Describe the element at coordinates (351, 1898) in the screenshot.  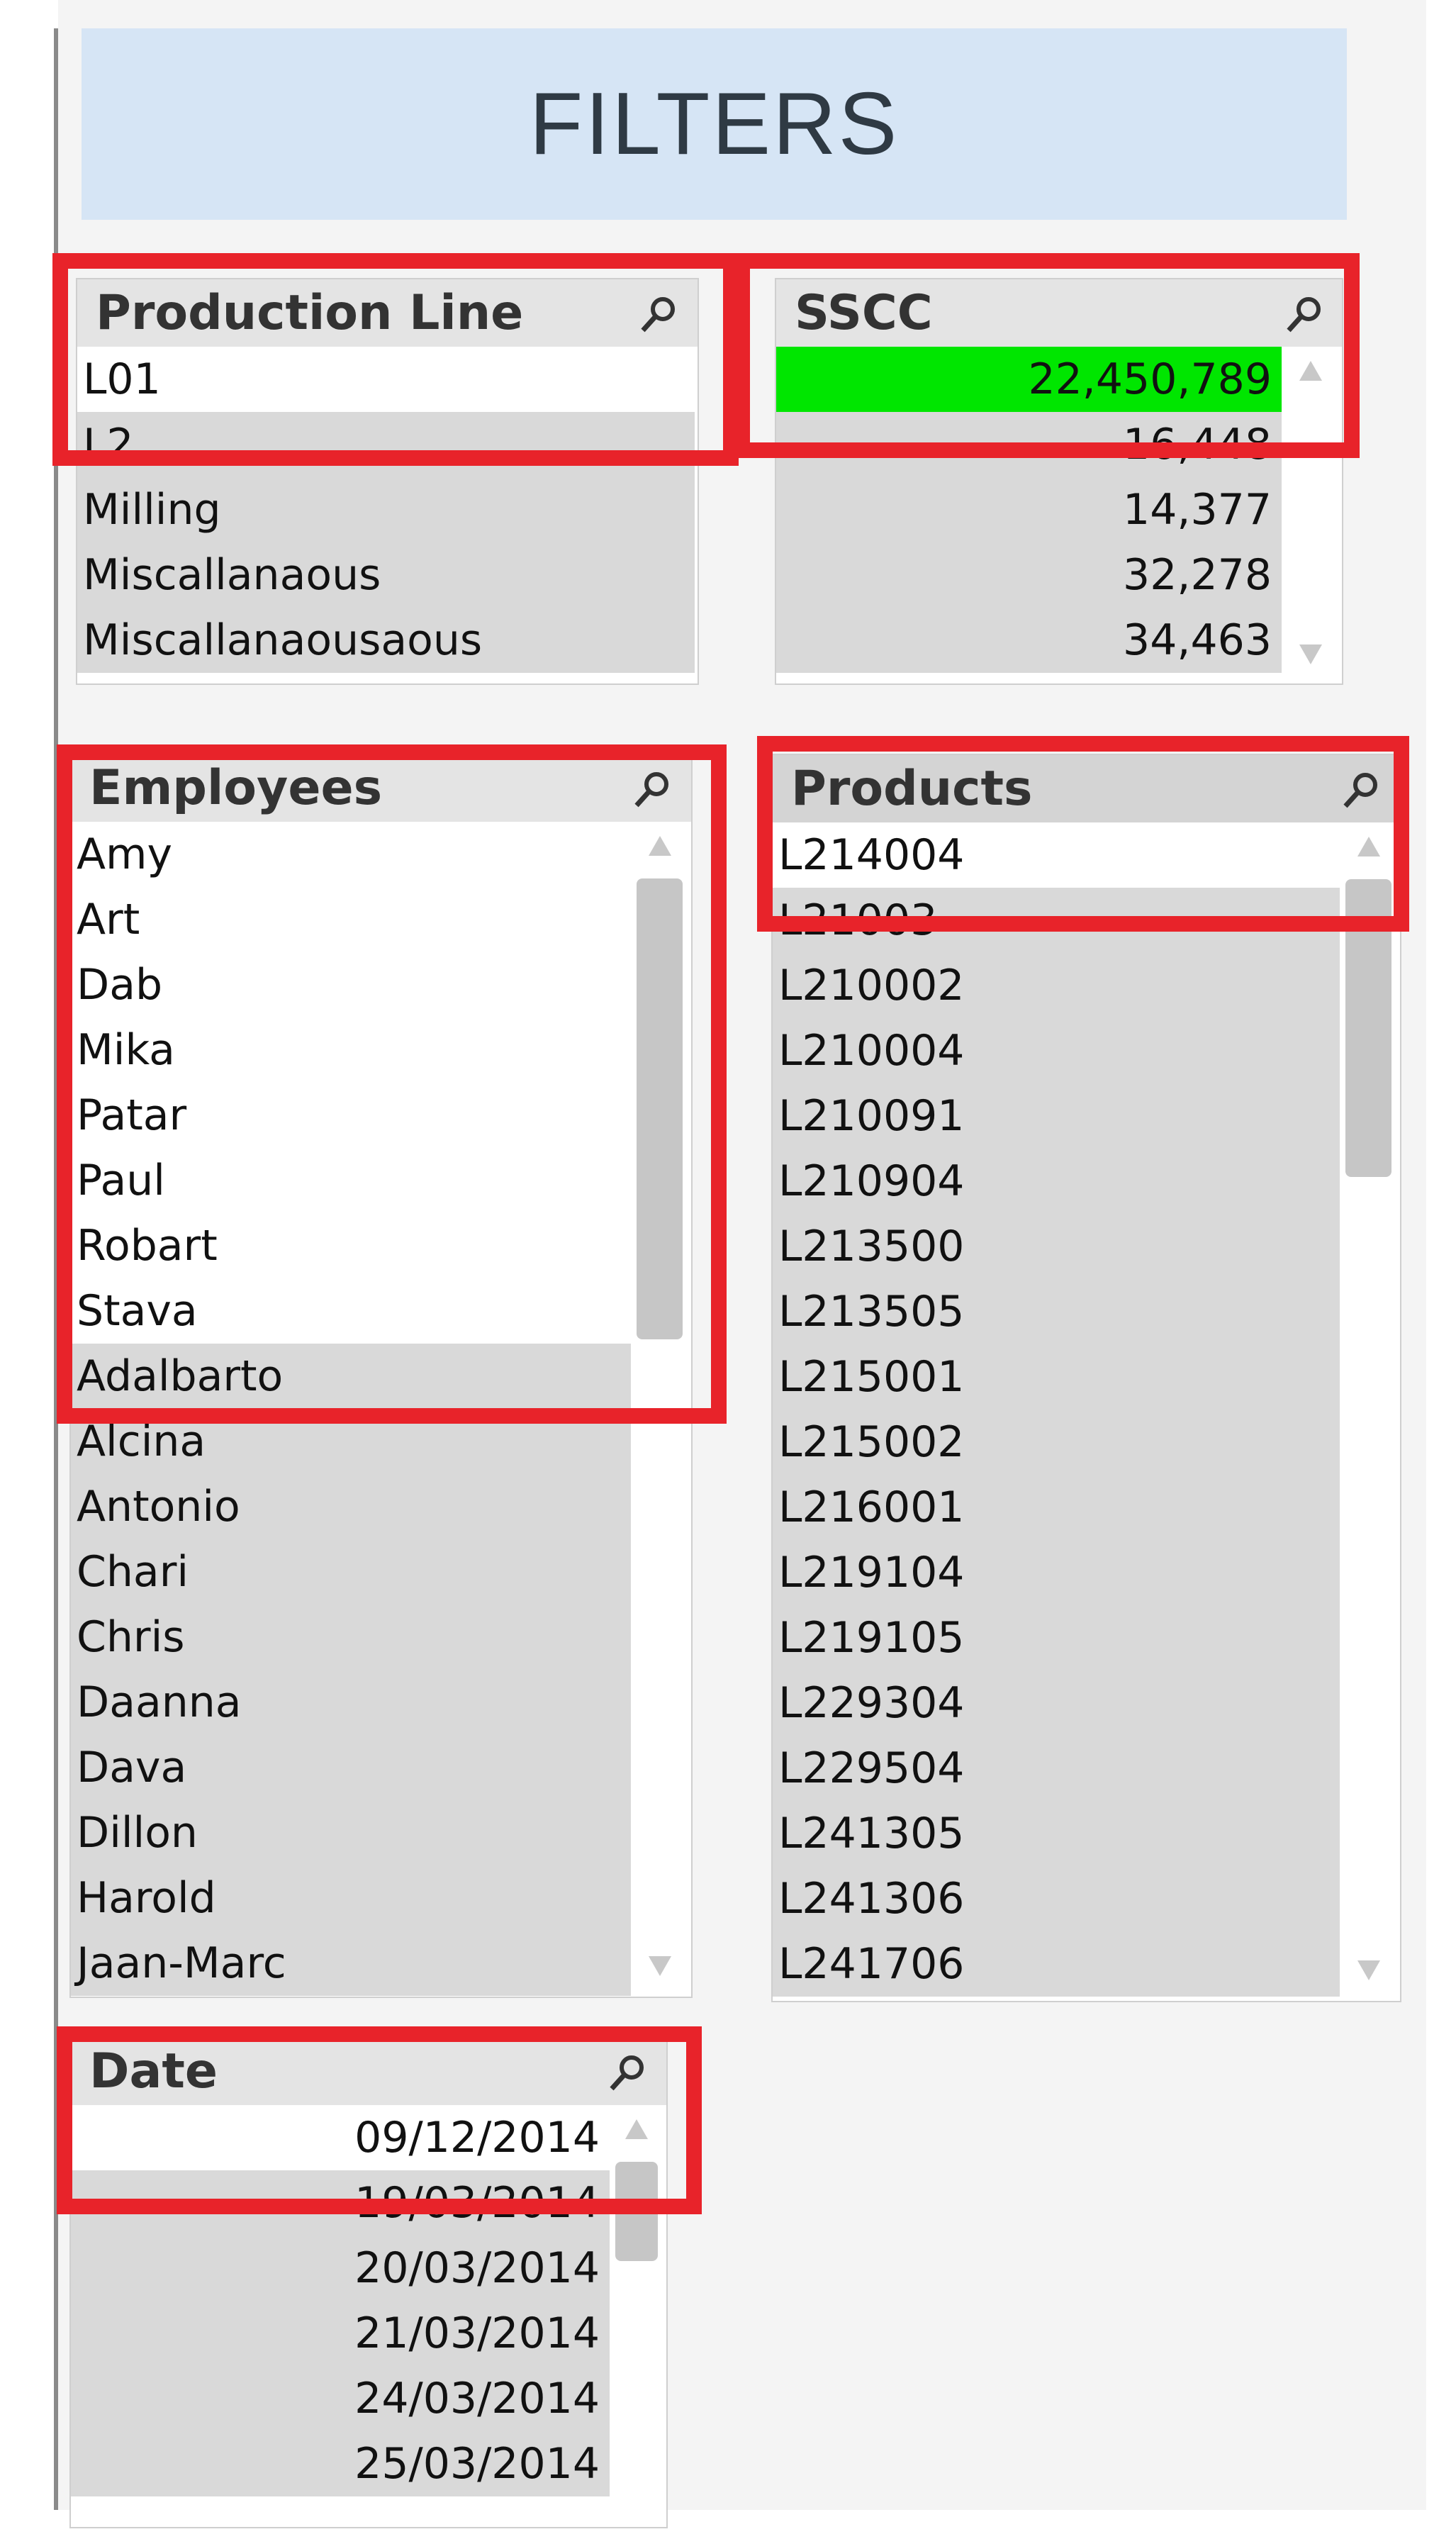
I see `list-item: Harold` at that location.